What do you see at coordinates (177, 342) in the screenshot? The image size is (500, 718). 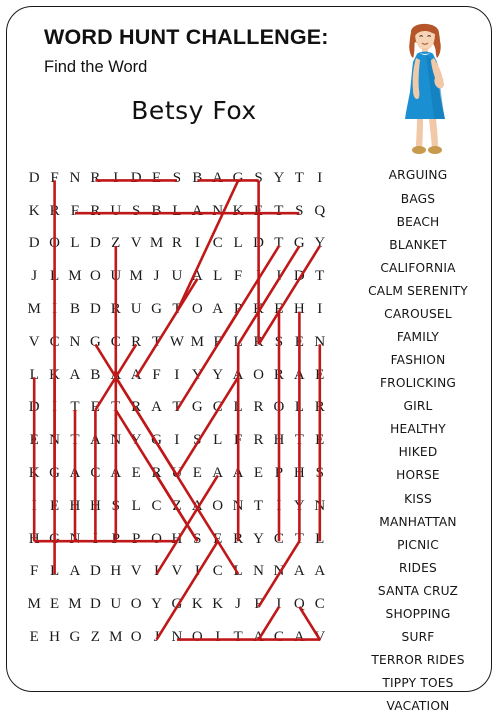 I see `grid-cell: W` at bounding box center [177, 342].